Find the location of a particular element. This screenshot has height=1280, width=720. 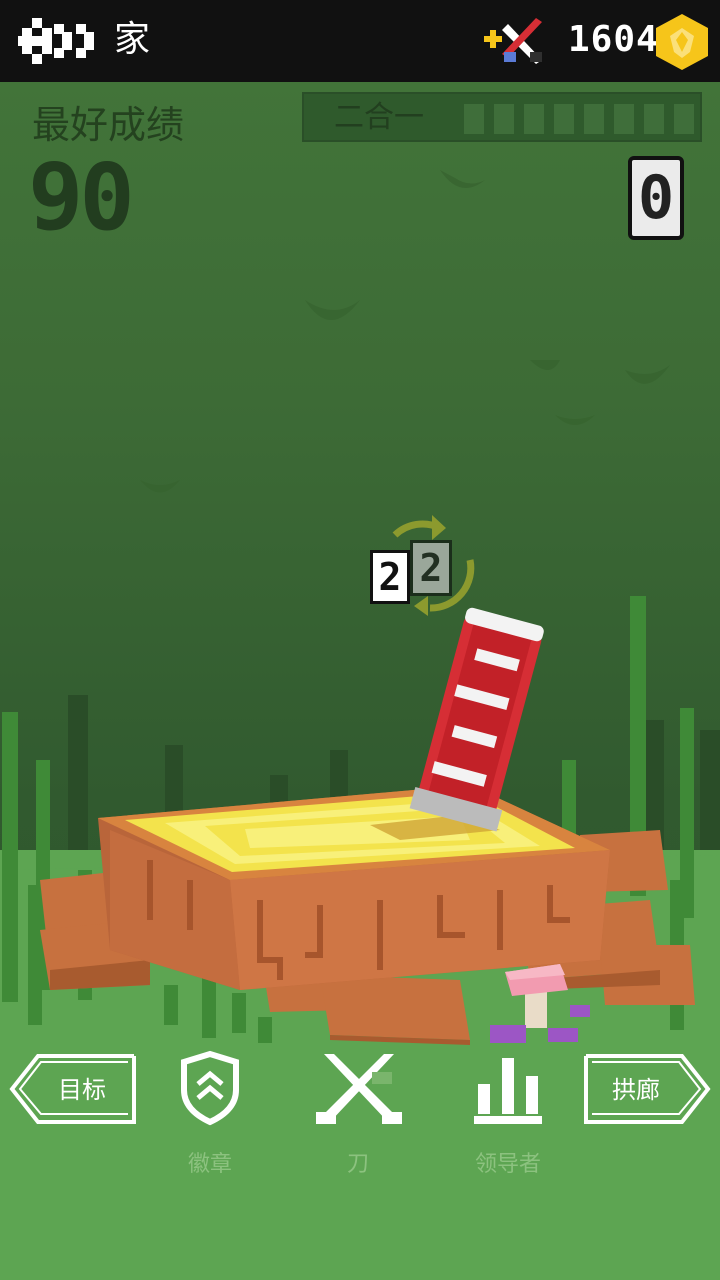

home-label: 家 is located at coordinates (132, 39).